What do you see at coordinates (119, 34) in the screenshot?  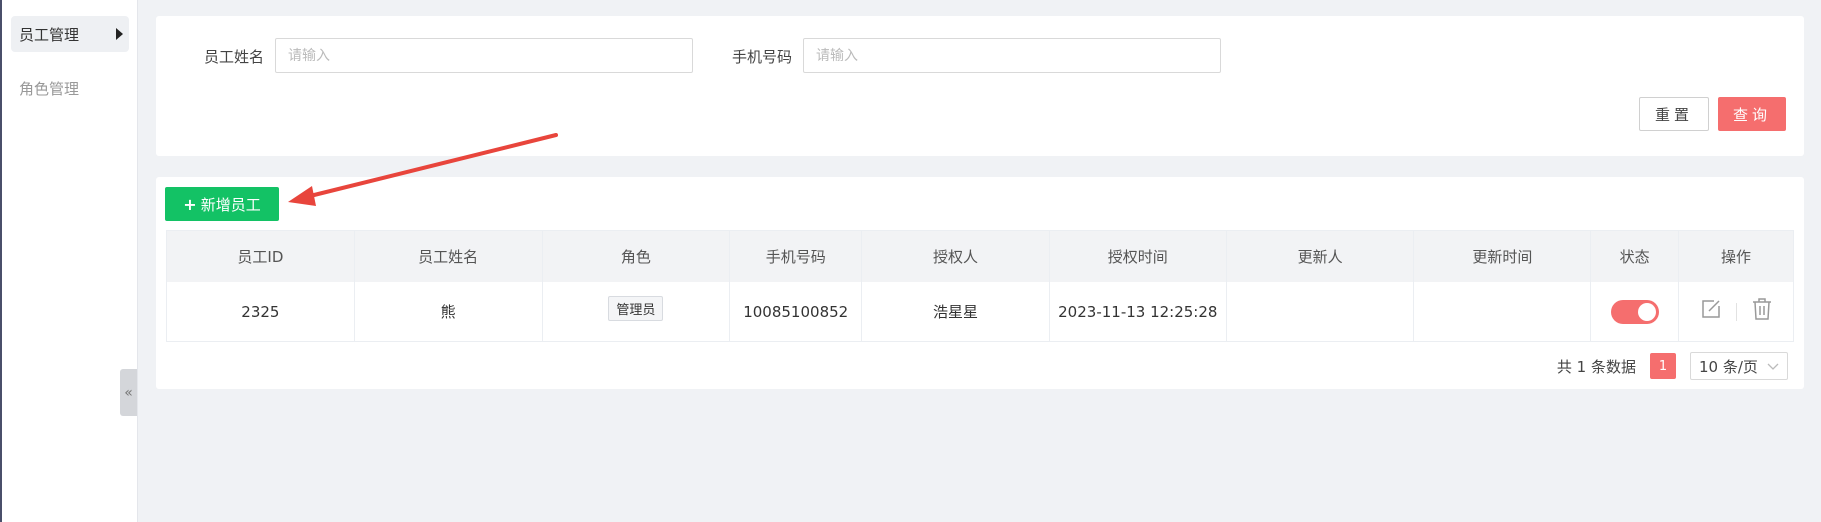 I see `caret-right-icon` at bounding box center [119, 34].